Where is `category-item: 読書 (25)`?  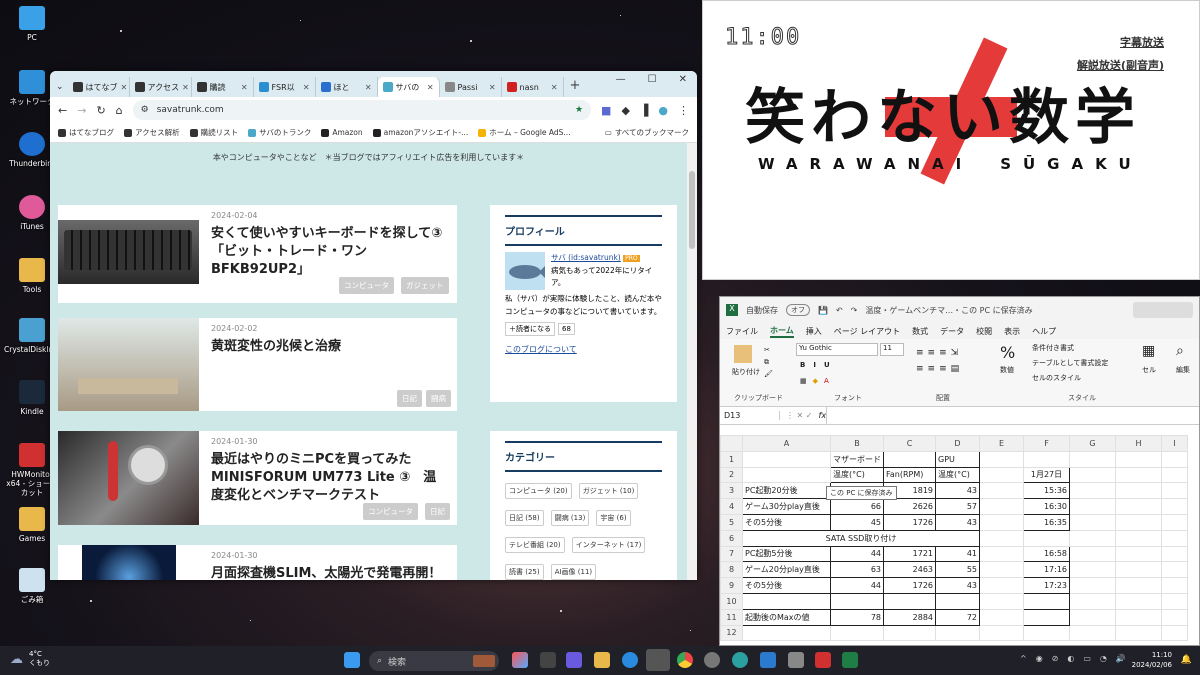 category-item: 読書 (25) is located at coordinates (524, 572).